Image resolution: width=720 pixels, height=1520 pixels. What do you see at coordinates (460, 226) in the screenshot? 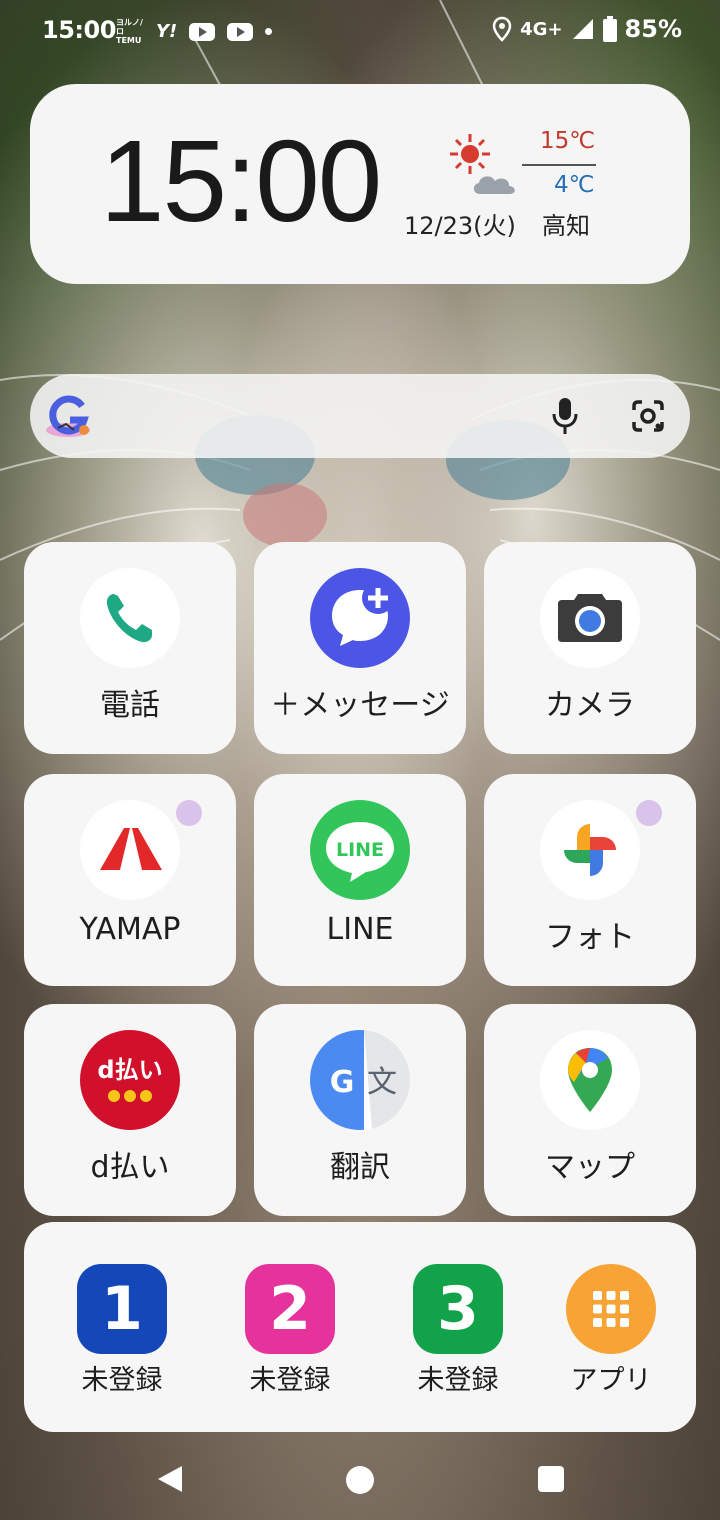
I see `date-text: 12/23(火)` at bounding box center [460, 226].